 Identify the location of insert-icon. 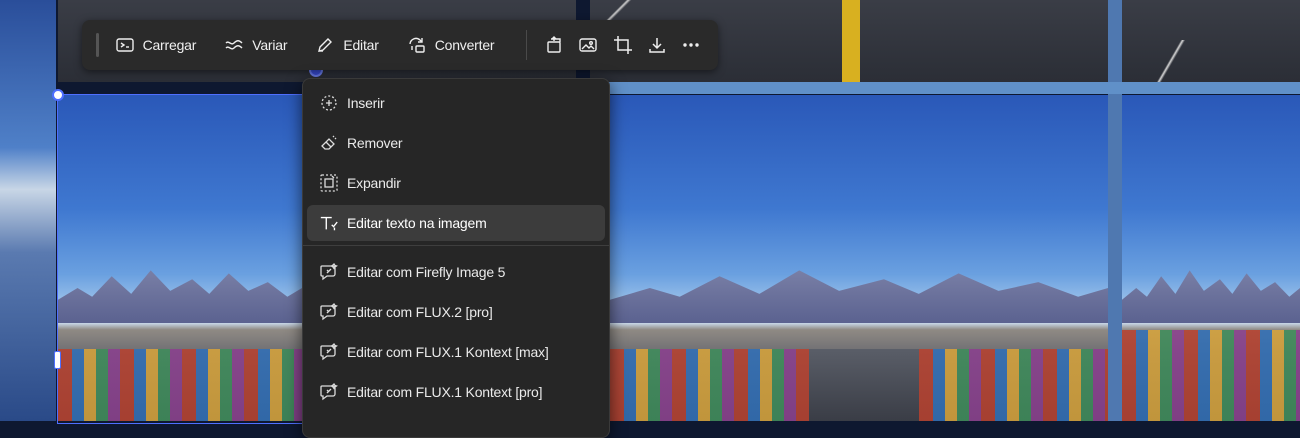
(329, 103).